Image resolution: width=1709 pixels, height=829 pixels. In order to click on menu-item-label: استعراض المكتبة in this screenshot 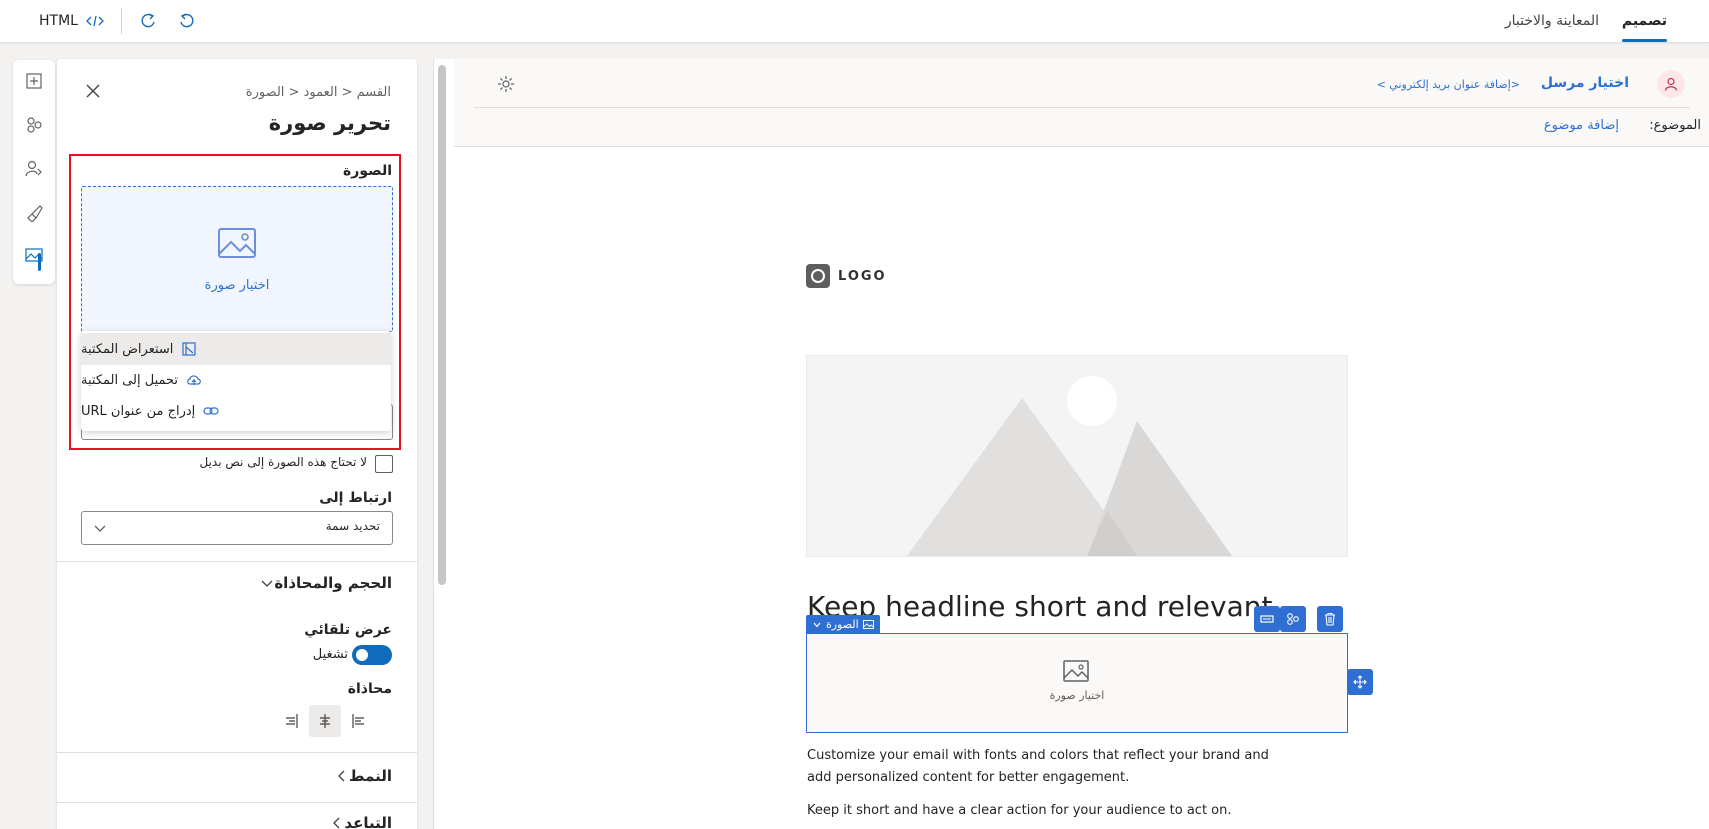, I will do `click(127, 349)`.